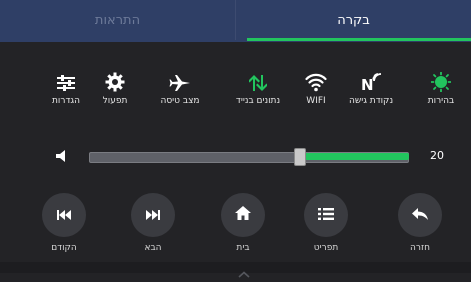 This screenshot has width=471, height=282. I want to click on toggle-operation-label: תפעול, so click(115, 101).